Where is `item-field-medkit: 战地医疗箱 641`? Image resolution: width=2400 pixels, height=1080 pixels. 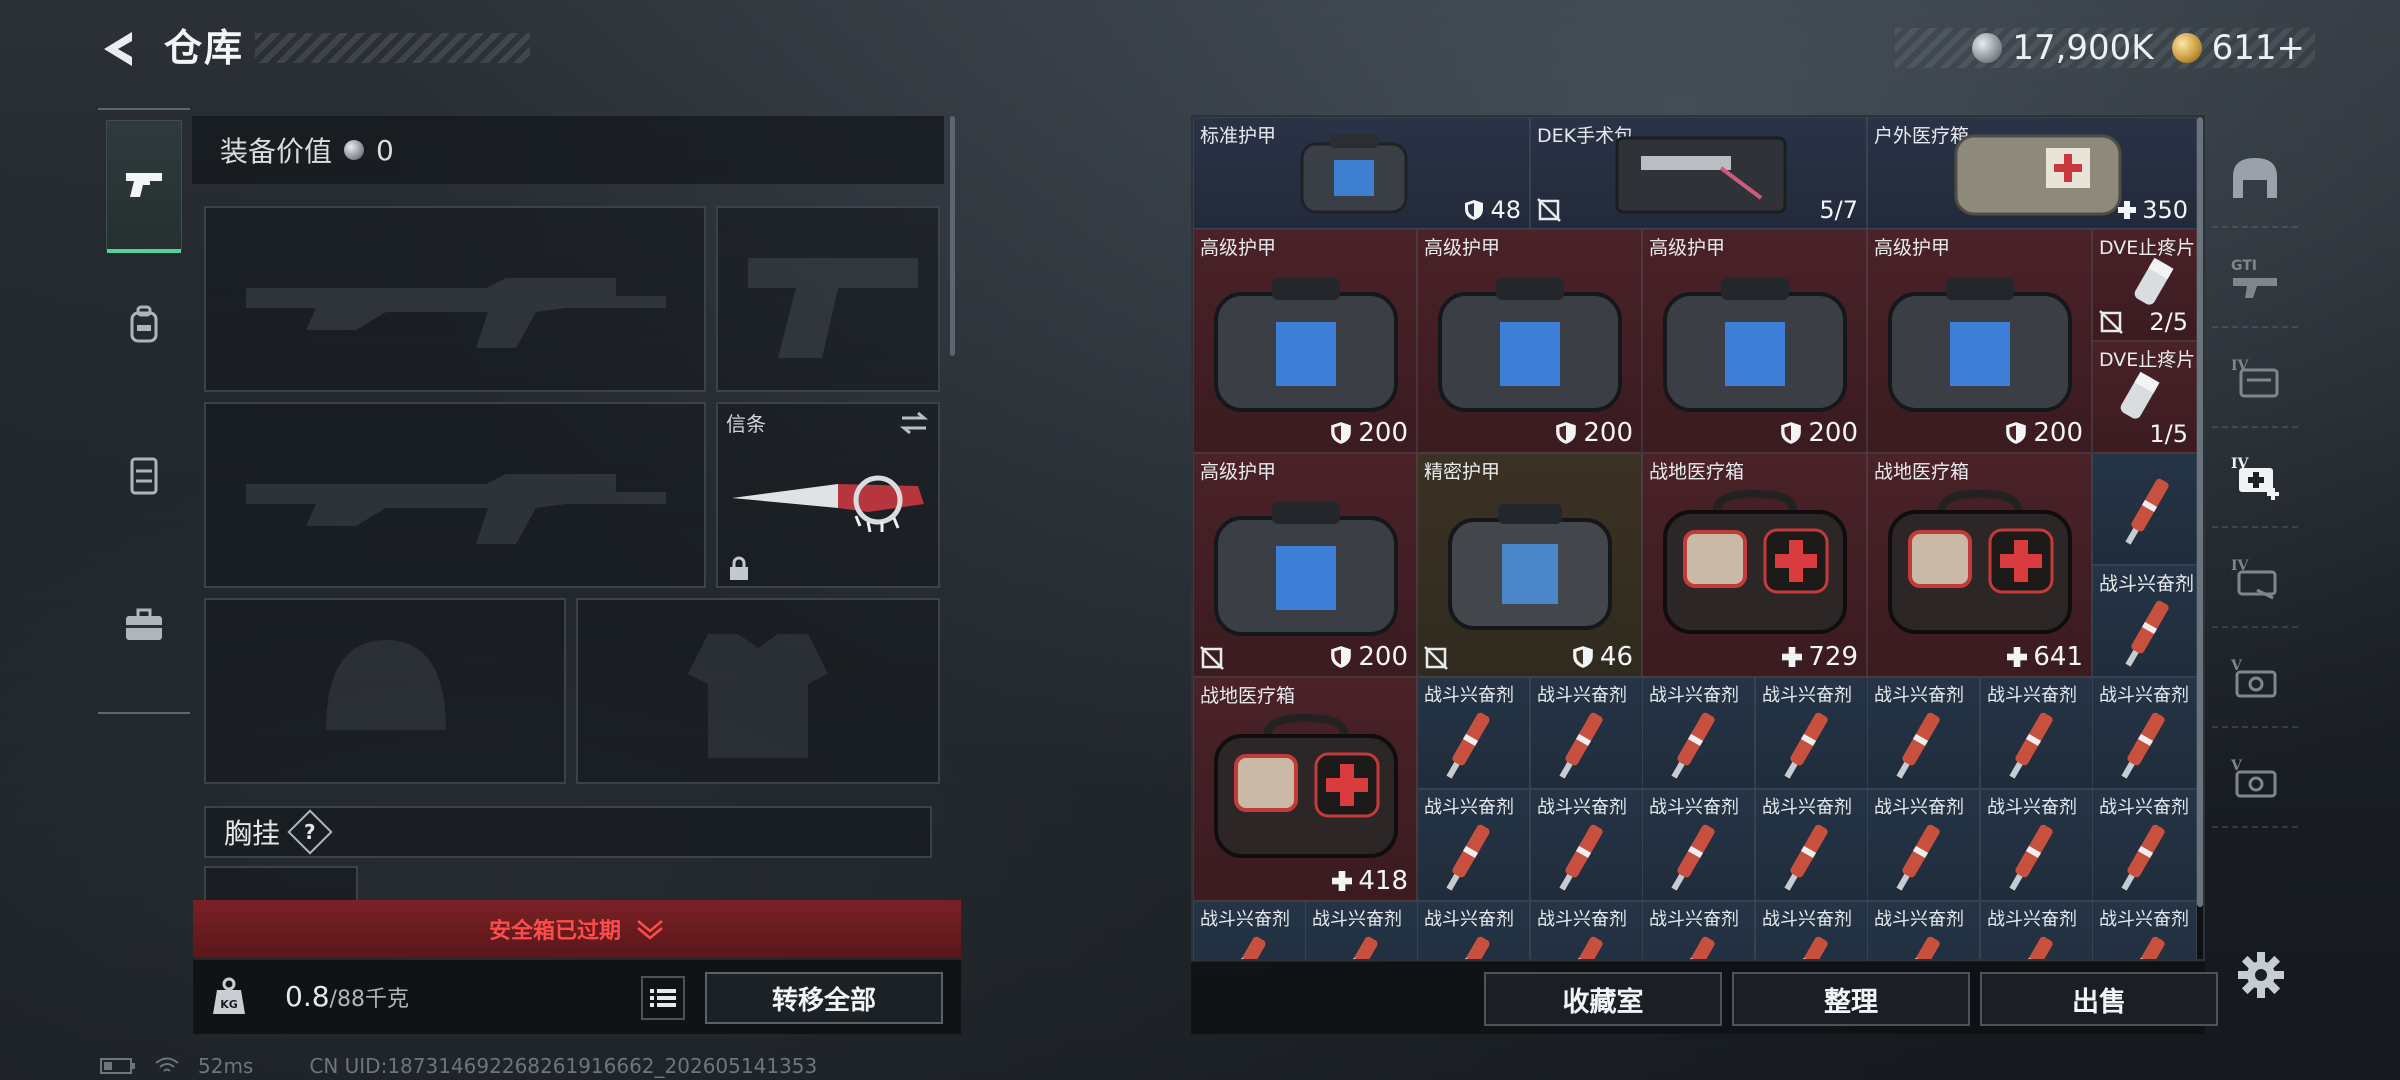
item-field-medkit: 战地医疗箱 641 is located at coordinates (1979, 565).